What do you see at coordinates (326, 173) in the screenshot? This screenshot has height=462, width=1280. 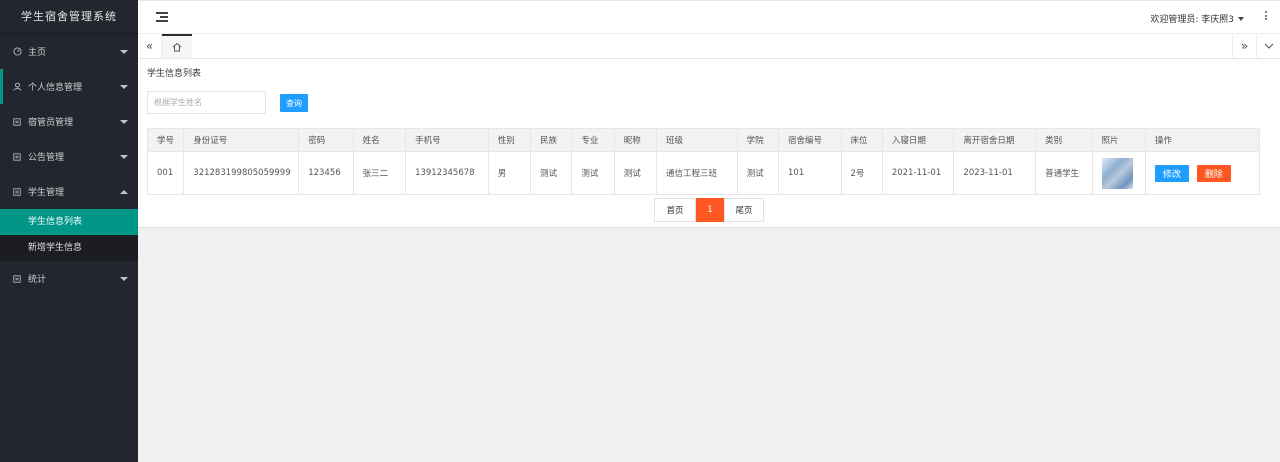 I see `cell-password: 123456` at bounding box center [326, 173].